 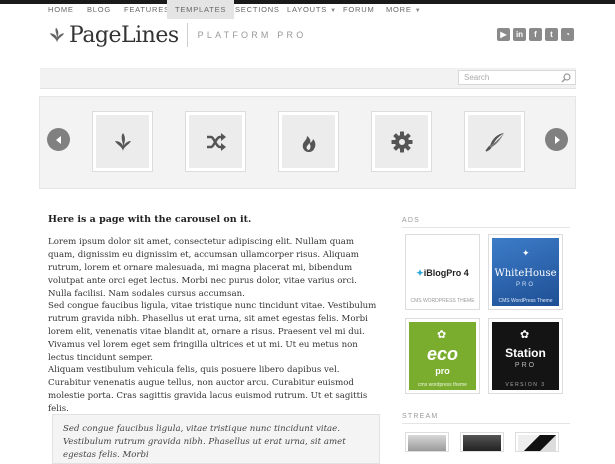 I want to click on ad-subtitle: cms wordpress theme, so click(x=442, y=385).